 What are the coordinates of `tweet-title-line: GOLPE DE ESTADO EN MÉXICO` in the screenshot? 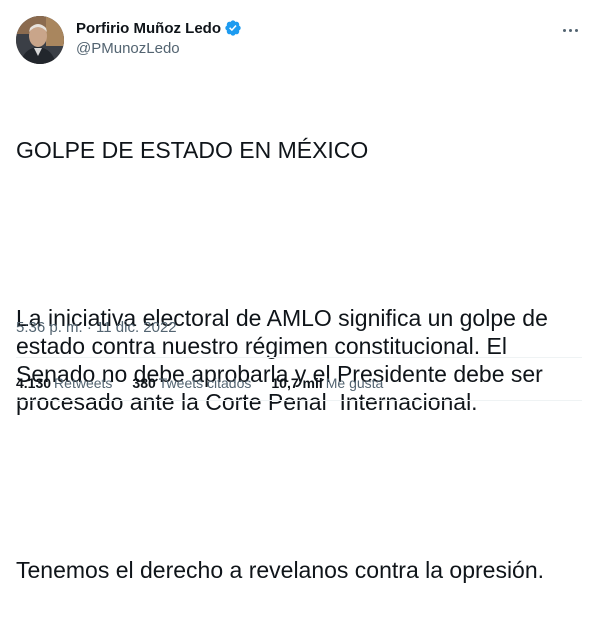 It's located at (192, 150).